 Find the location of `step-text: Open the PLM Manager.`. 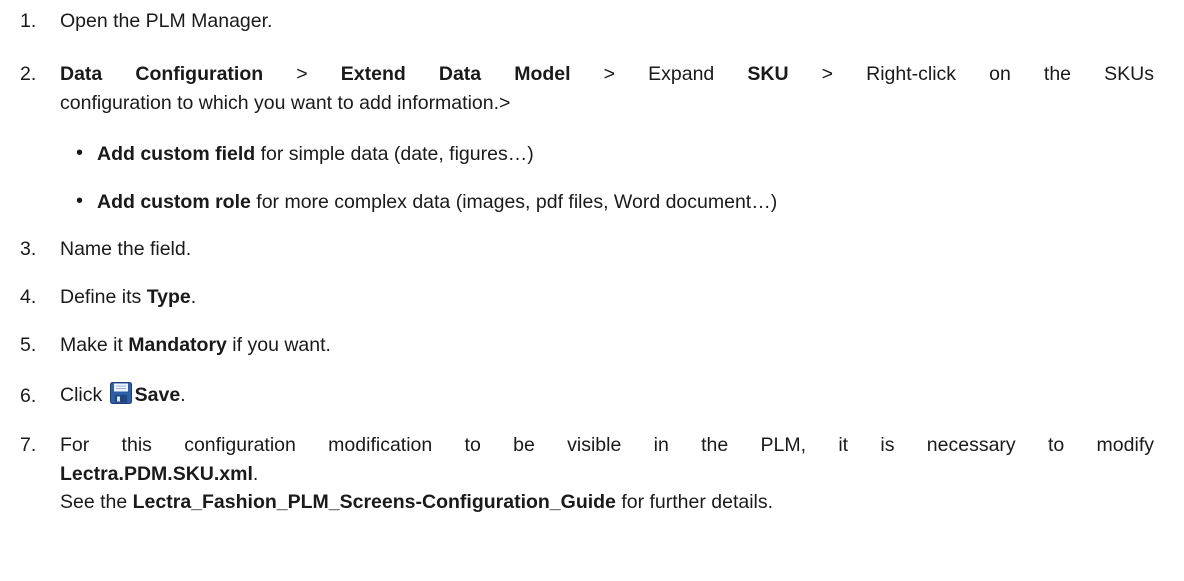

step-text: Open the PLM Manager. is located at coordinates (166, 21).